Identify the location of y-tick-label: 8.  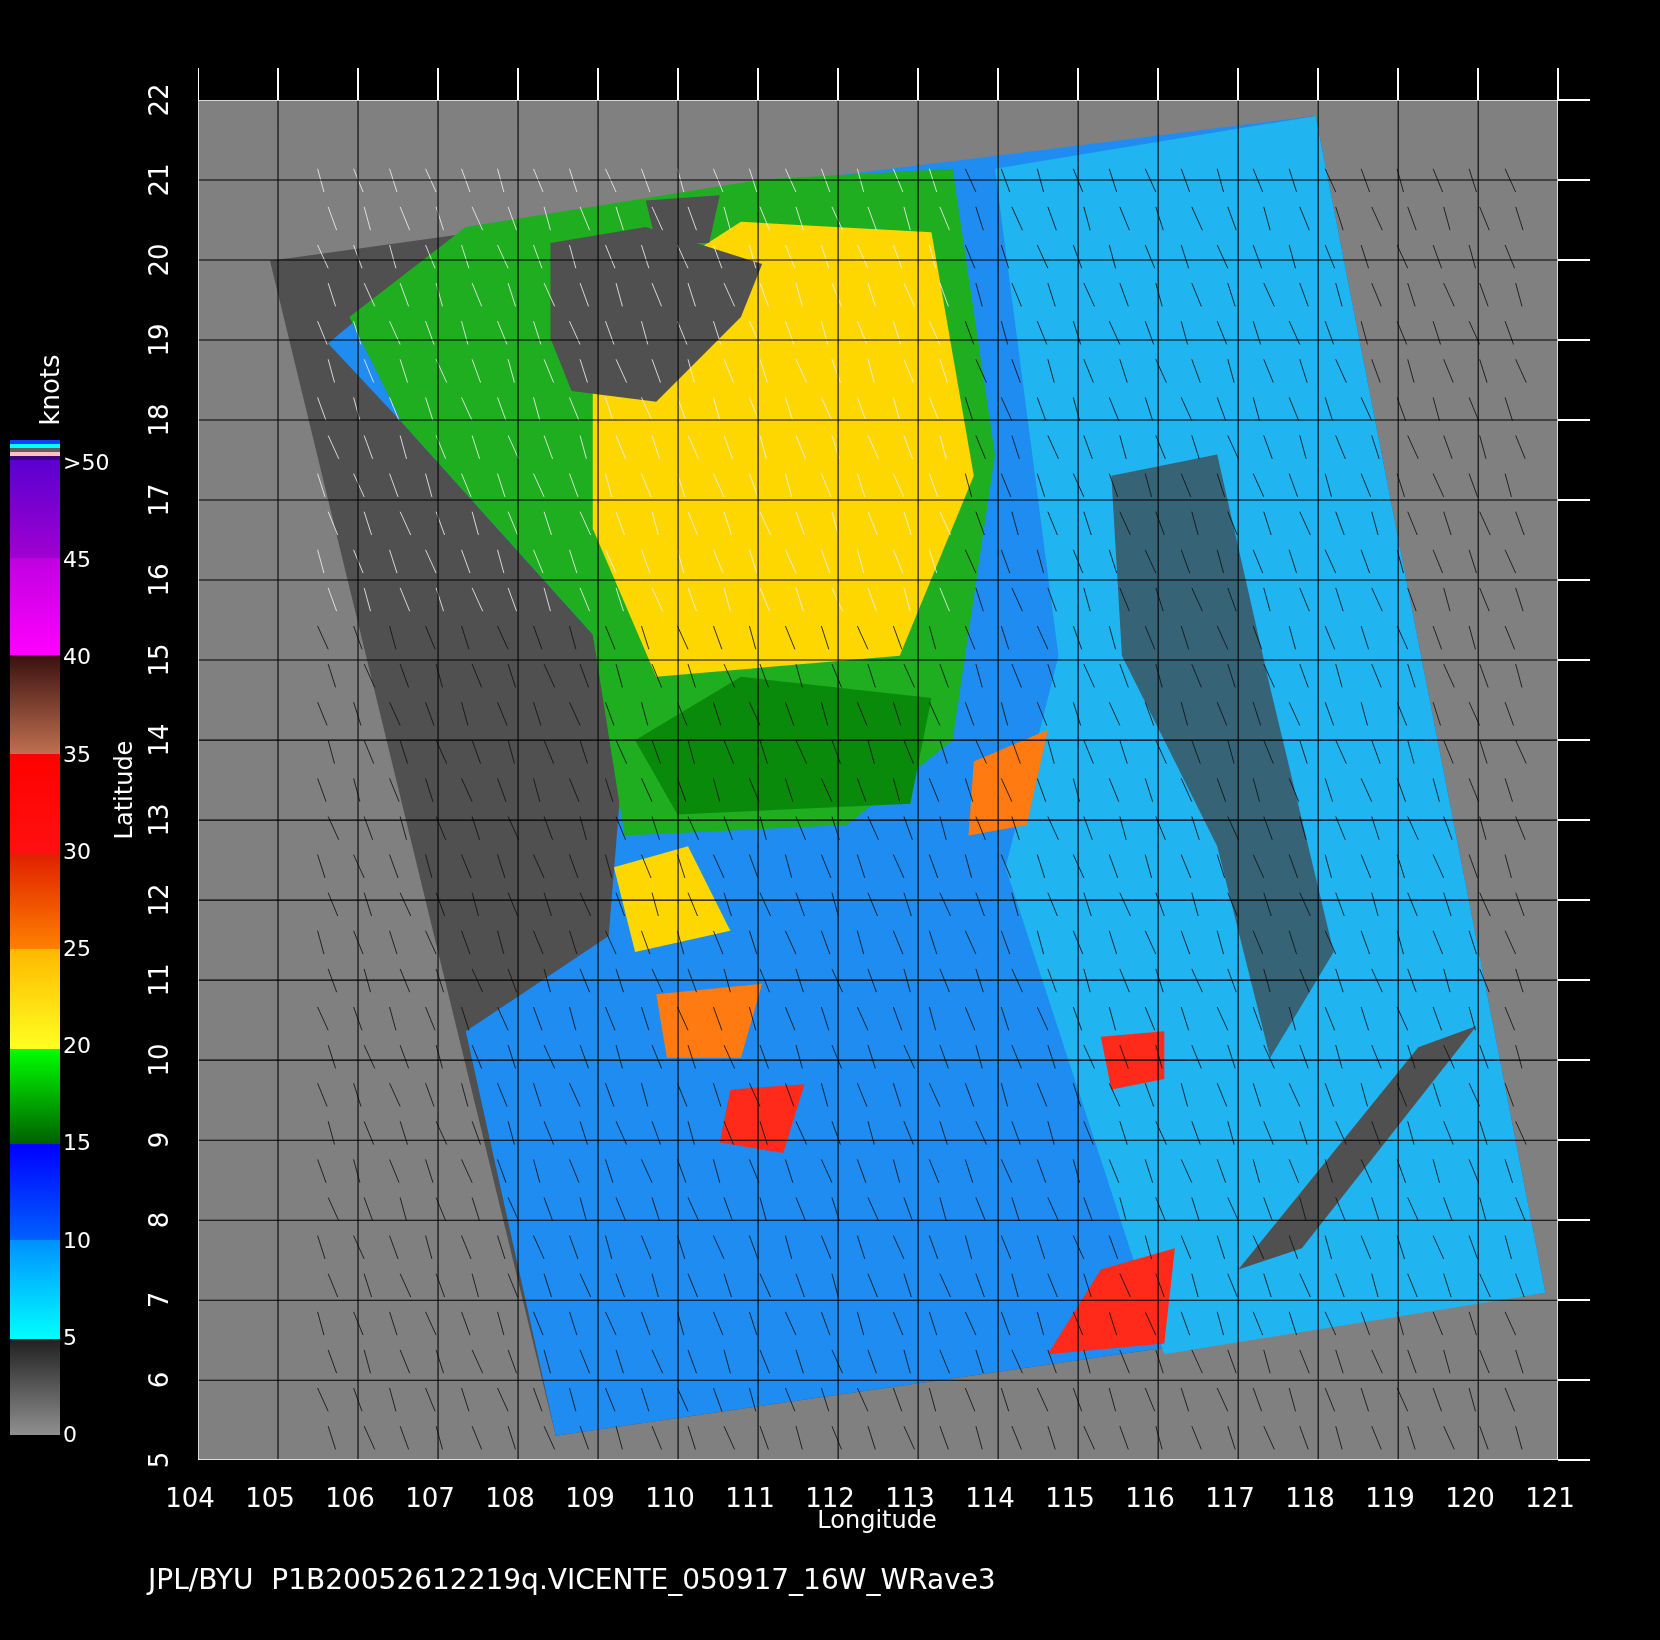
(159, 1220).